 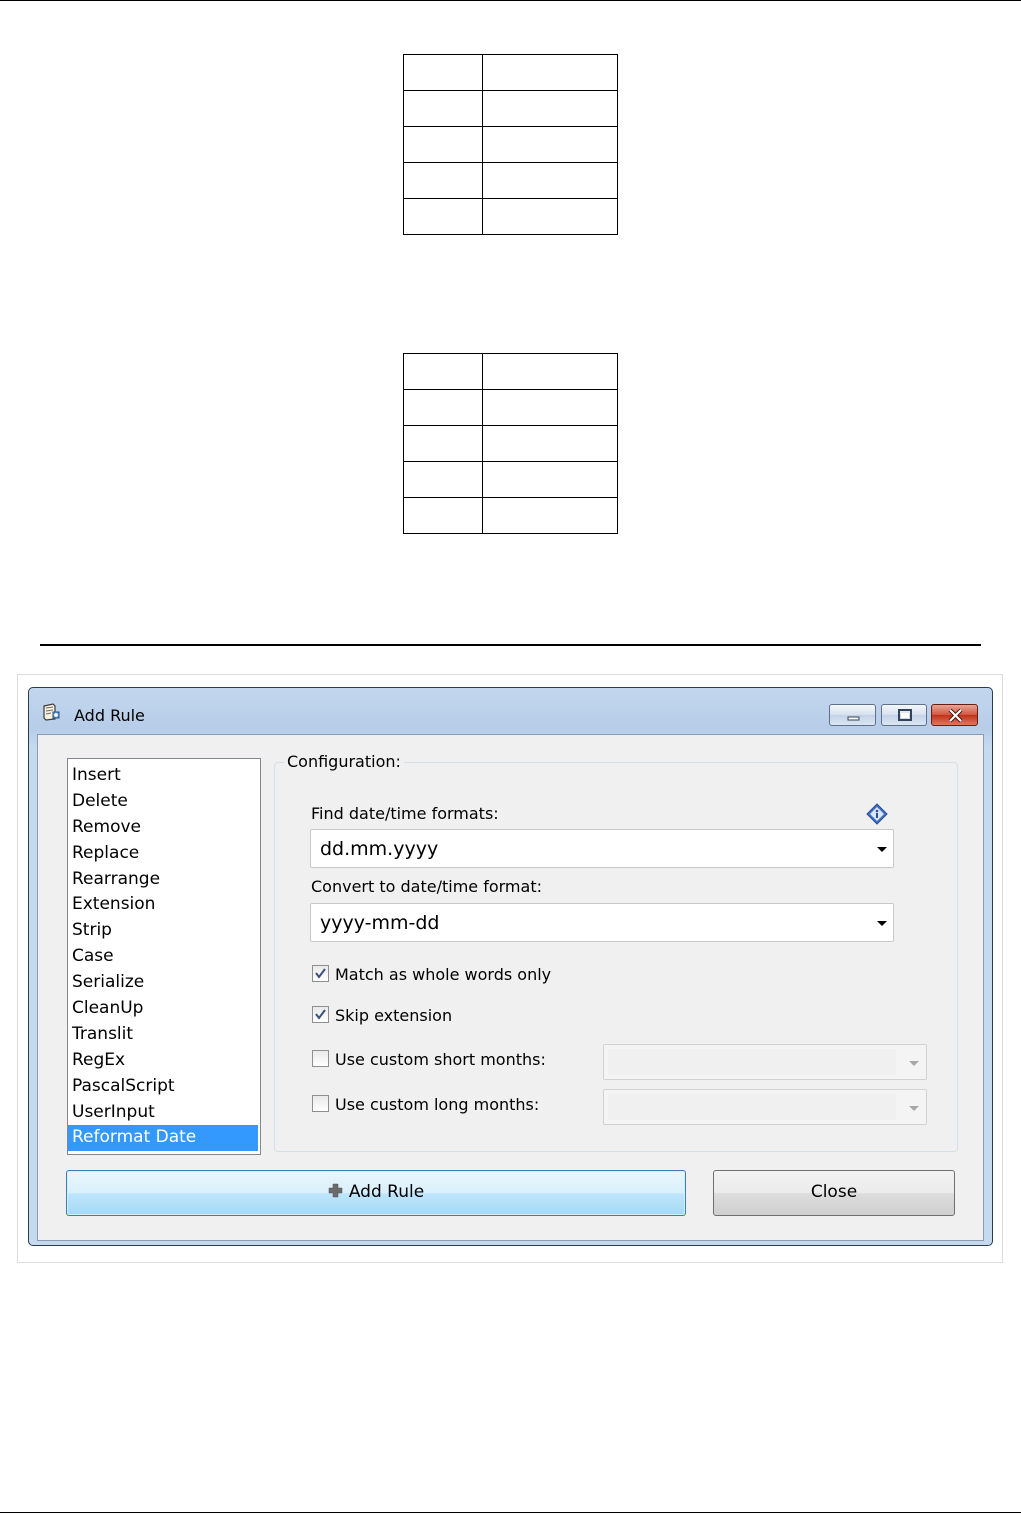 I want to click on empty-table-top, so click(x=510, y=144).